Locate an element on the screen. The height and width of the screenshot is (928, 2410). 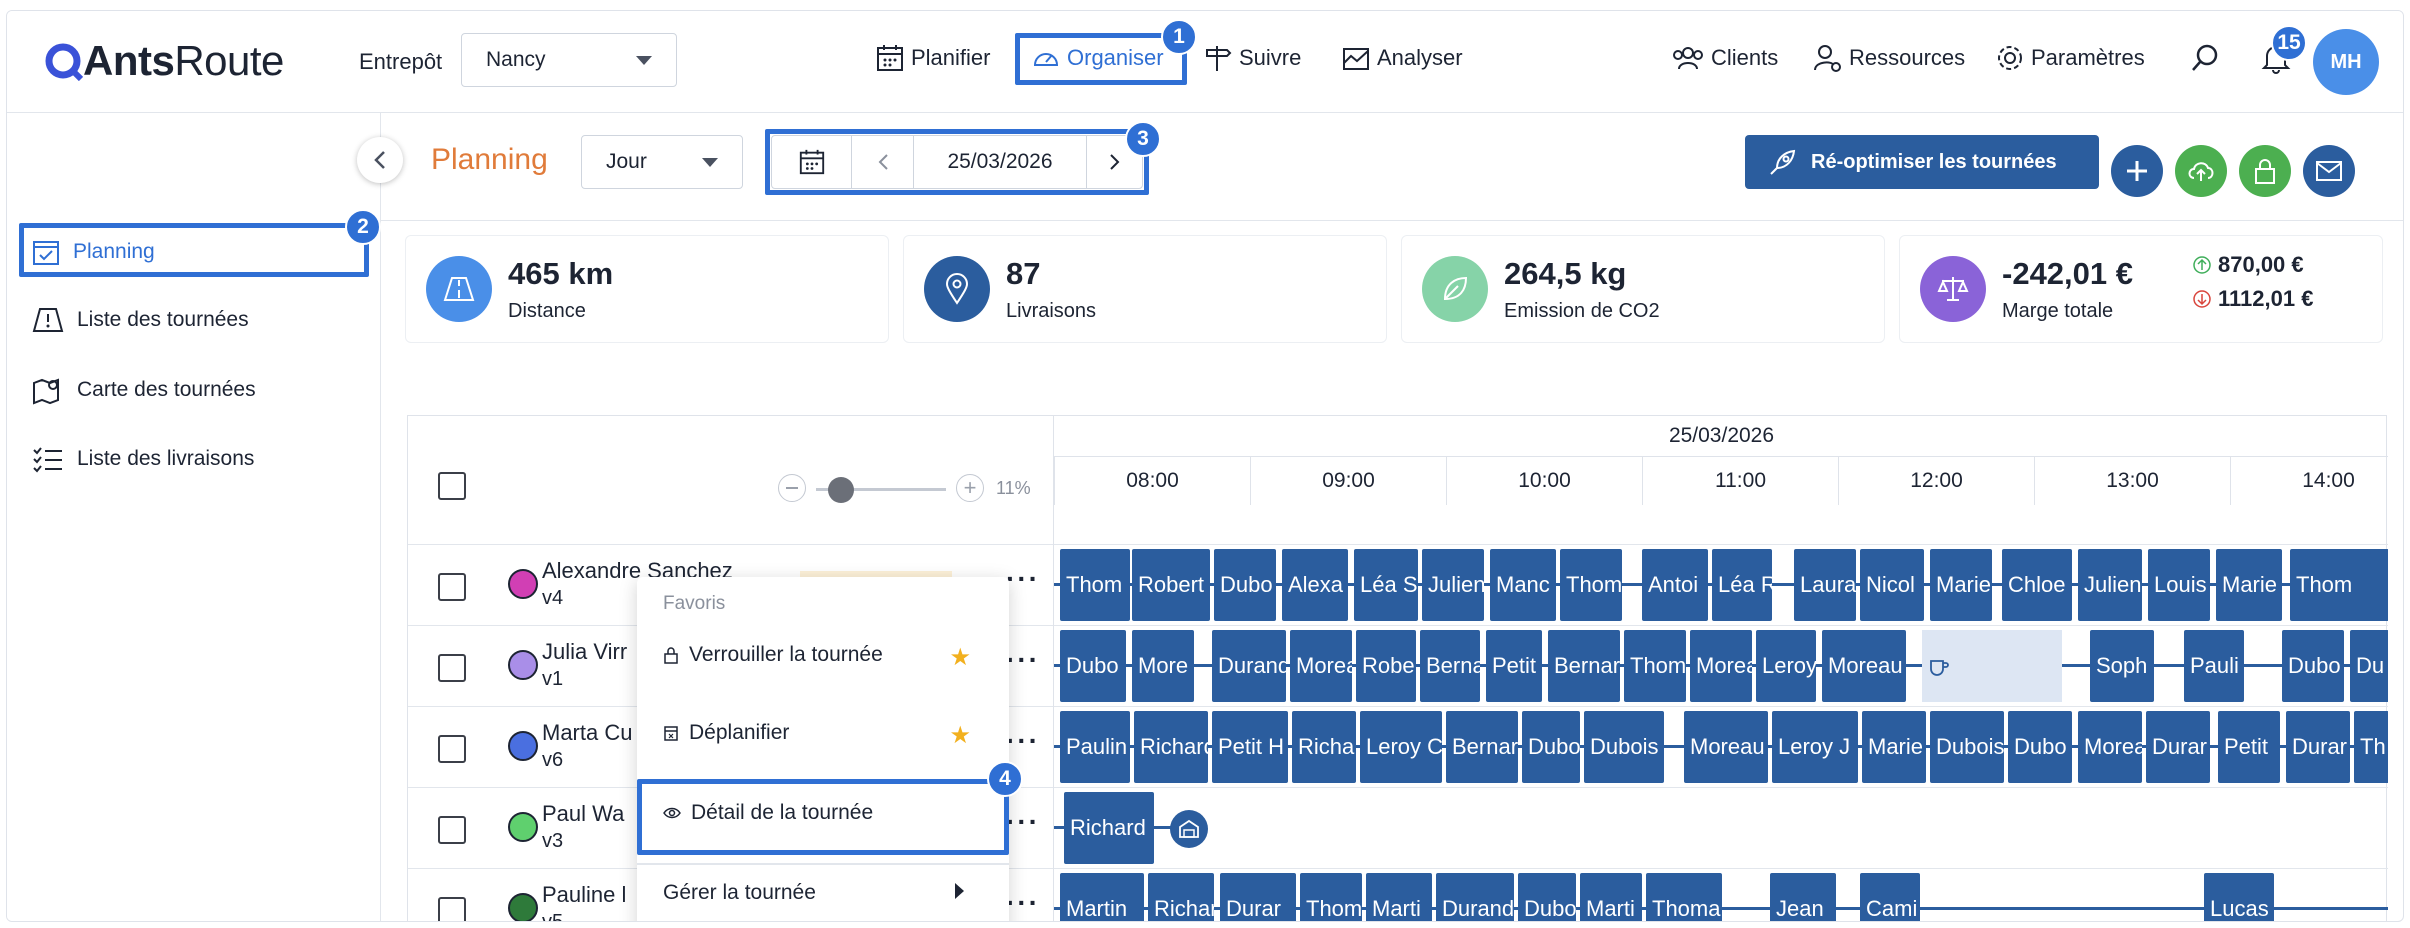
view-select: Jour is located at coordinates (662, 162).